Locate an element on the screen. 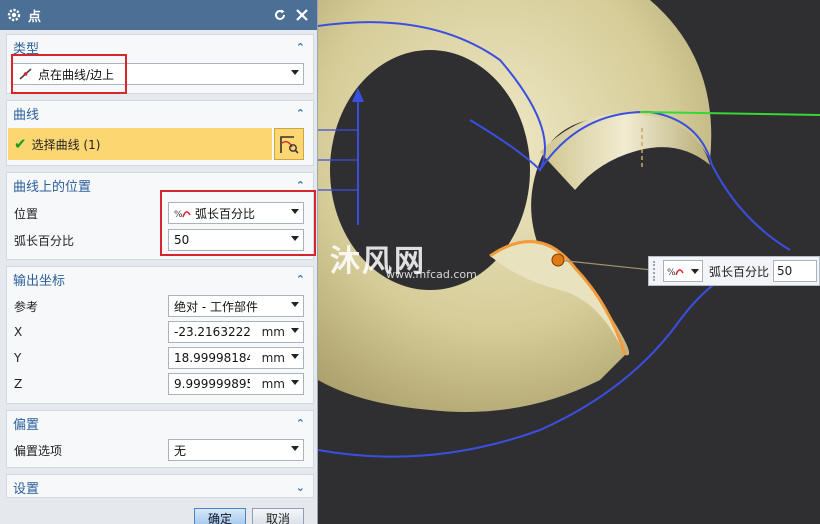  x-unit: mm is located at coordinates (272, 332).